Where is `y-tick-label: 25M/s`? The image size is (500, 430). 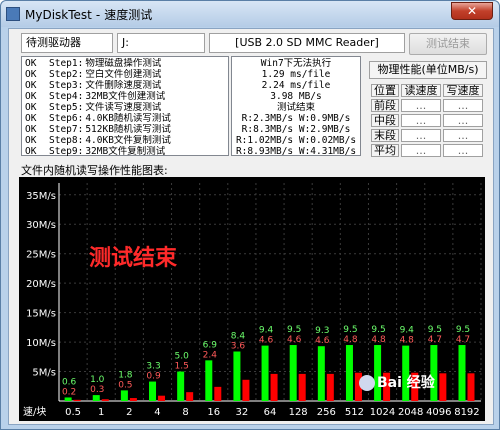
y-tick-label: 25M/s is located at coordinates (41, 255).